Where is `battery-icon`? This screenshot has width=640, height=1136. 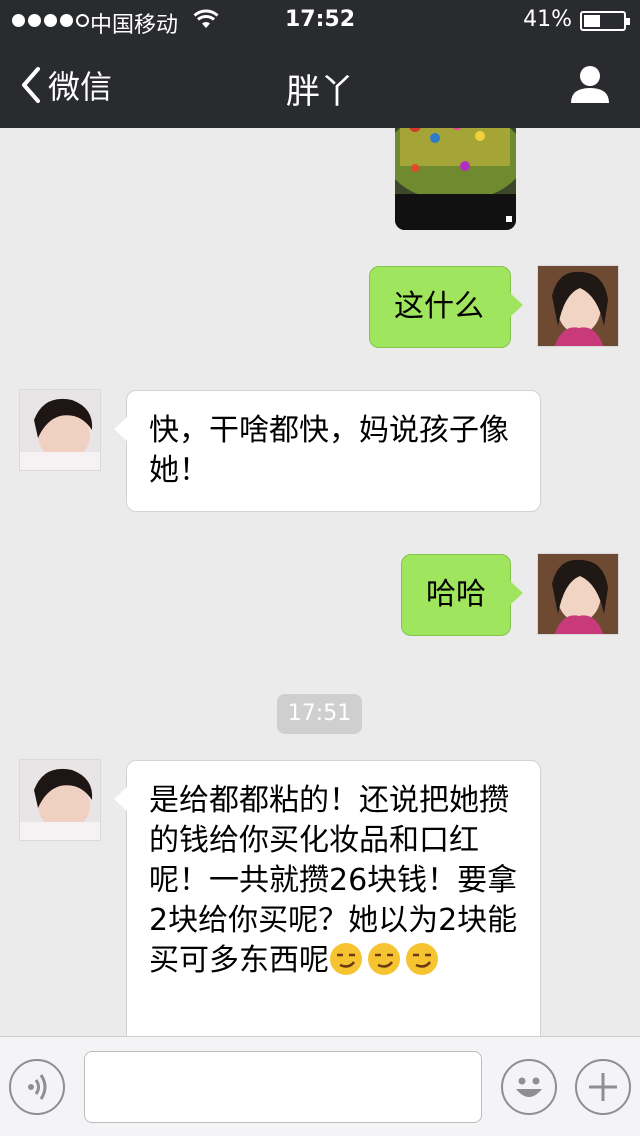
battery-icon is located at coordinates (605, 21).